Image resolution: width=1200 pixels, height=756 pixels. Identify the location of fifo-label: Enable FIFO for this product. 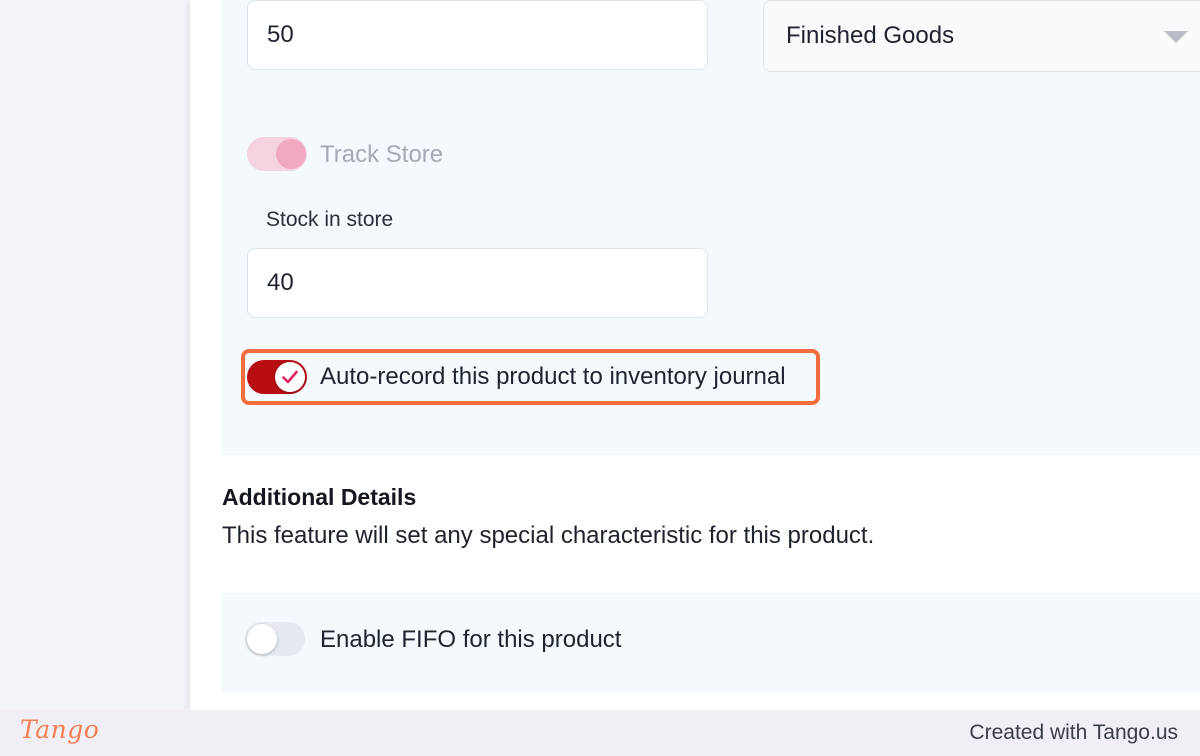
(471, 639).